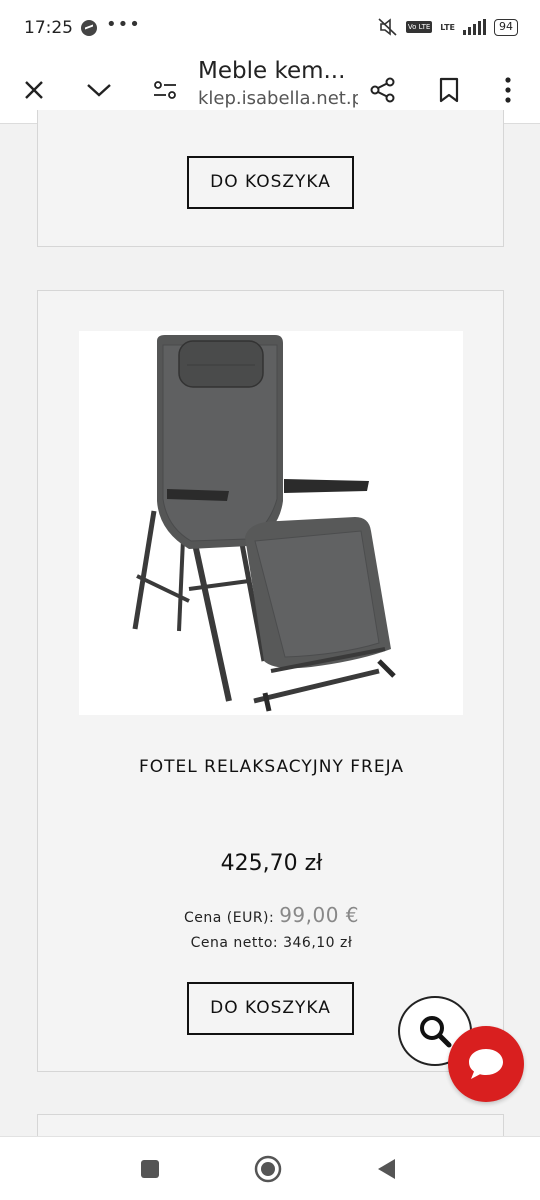  I want to click on product-card-previous: DO KOSZYKA, so click(270, 178).